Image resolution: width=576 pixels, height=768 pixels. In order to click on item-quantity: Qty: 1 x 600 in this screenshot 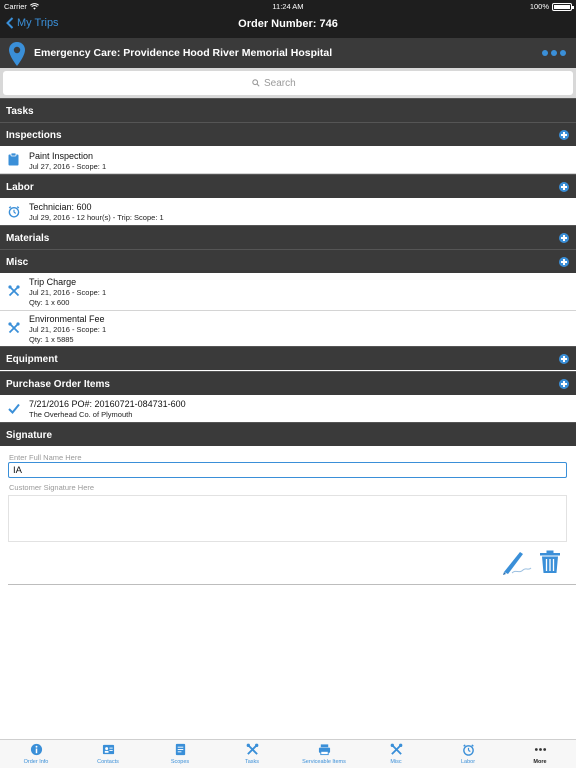, I will do `click(49, 302)`.